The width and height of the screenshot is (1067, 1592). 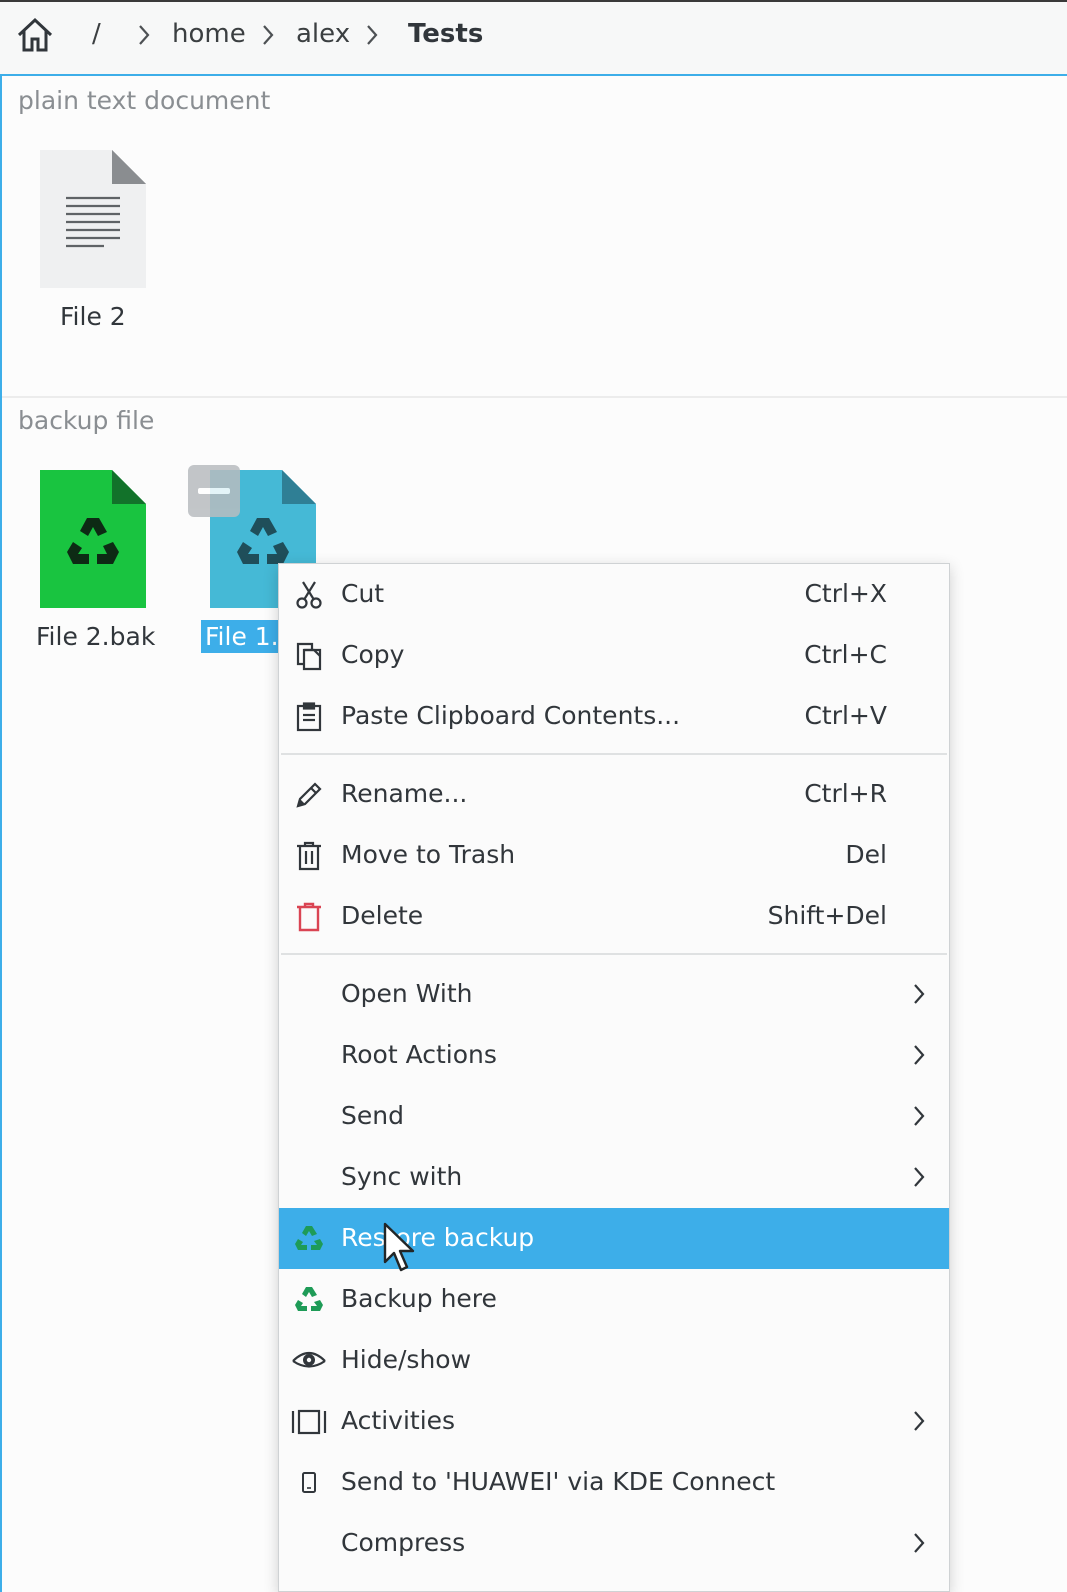 I want to click on menu-item-label: Delete, so click(x=382, y=915).